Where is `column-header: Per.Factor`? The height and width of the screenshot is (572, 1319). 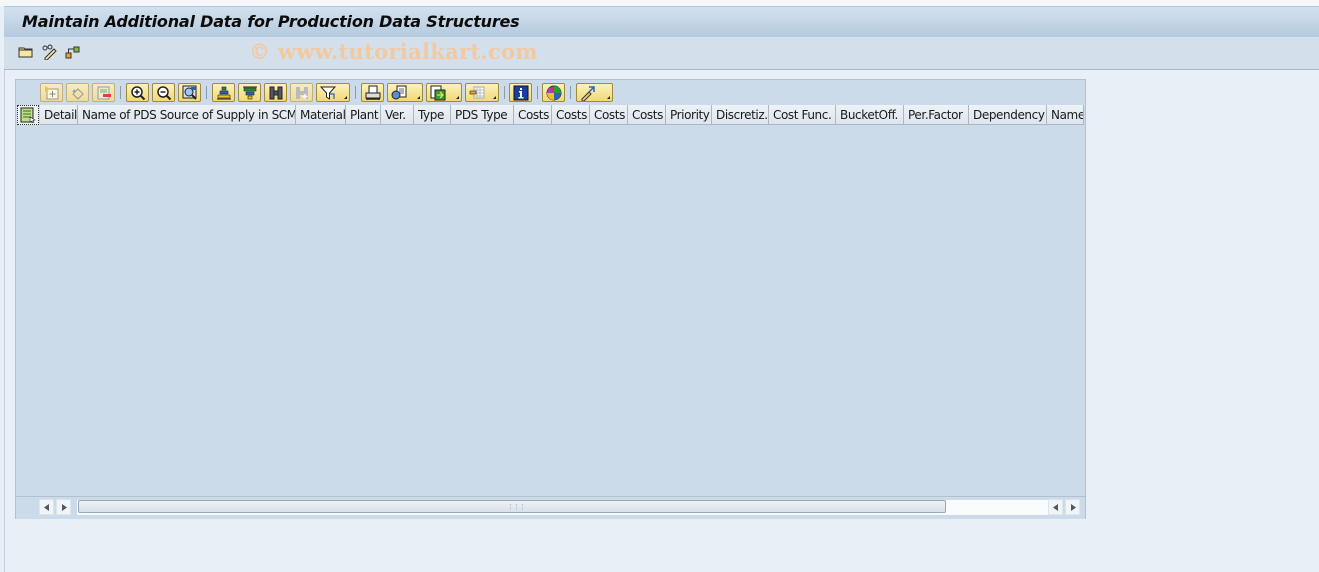
column-header: Per.Factor is located at coordinates (936, 115).